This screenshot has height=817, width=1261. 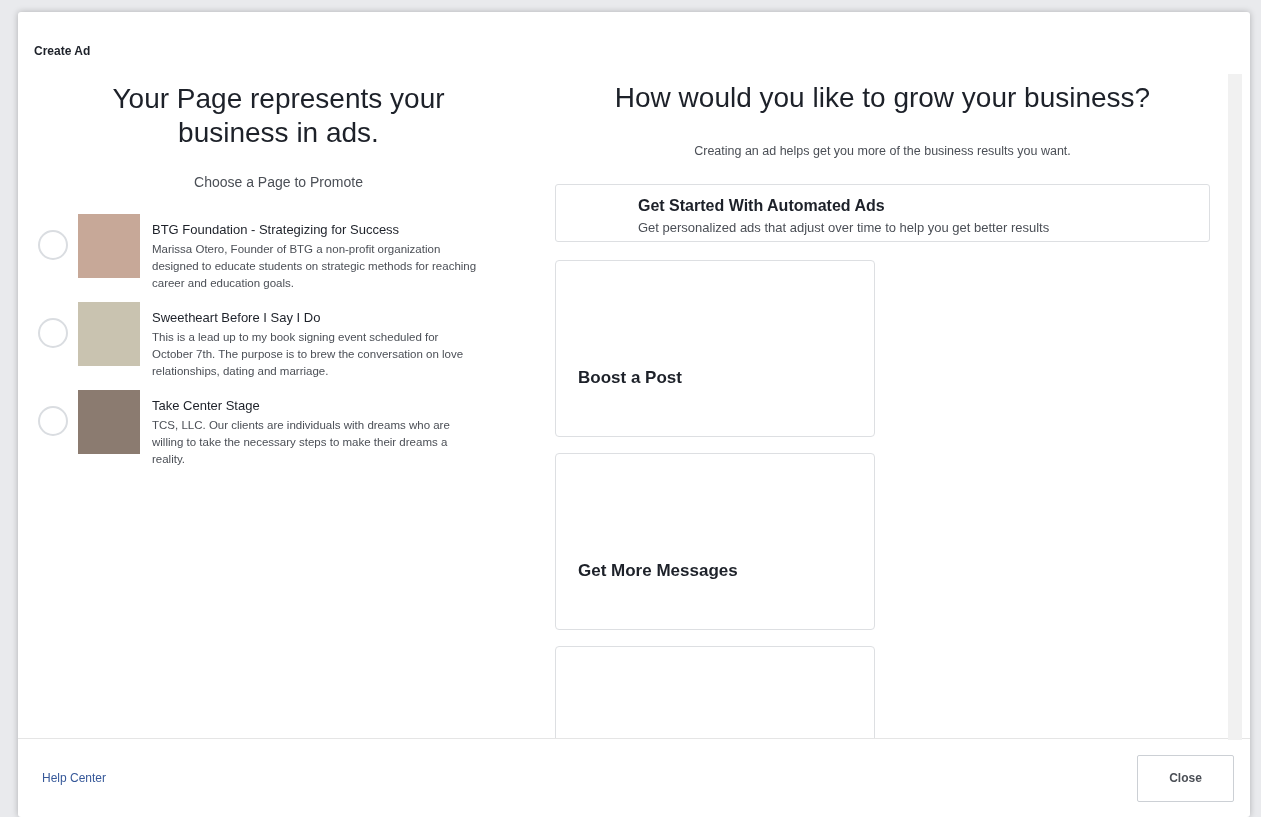 I want to click on scrollbar, so click(x=1235, y=407).